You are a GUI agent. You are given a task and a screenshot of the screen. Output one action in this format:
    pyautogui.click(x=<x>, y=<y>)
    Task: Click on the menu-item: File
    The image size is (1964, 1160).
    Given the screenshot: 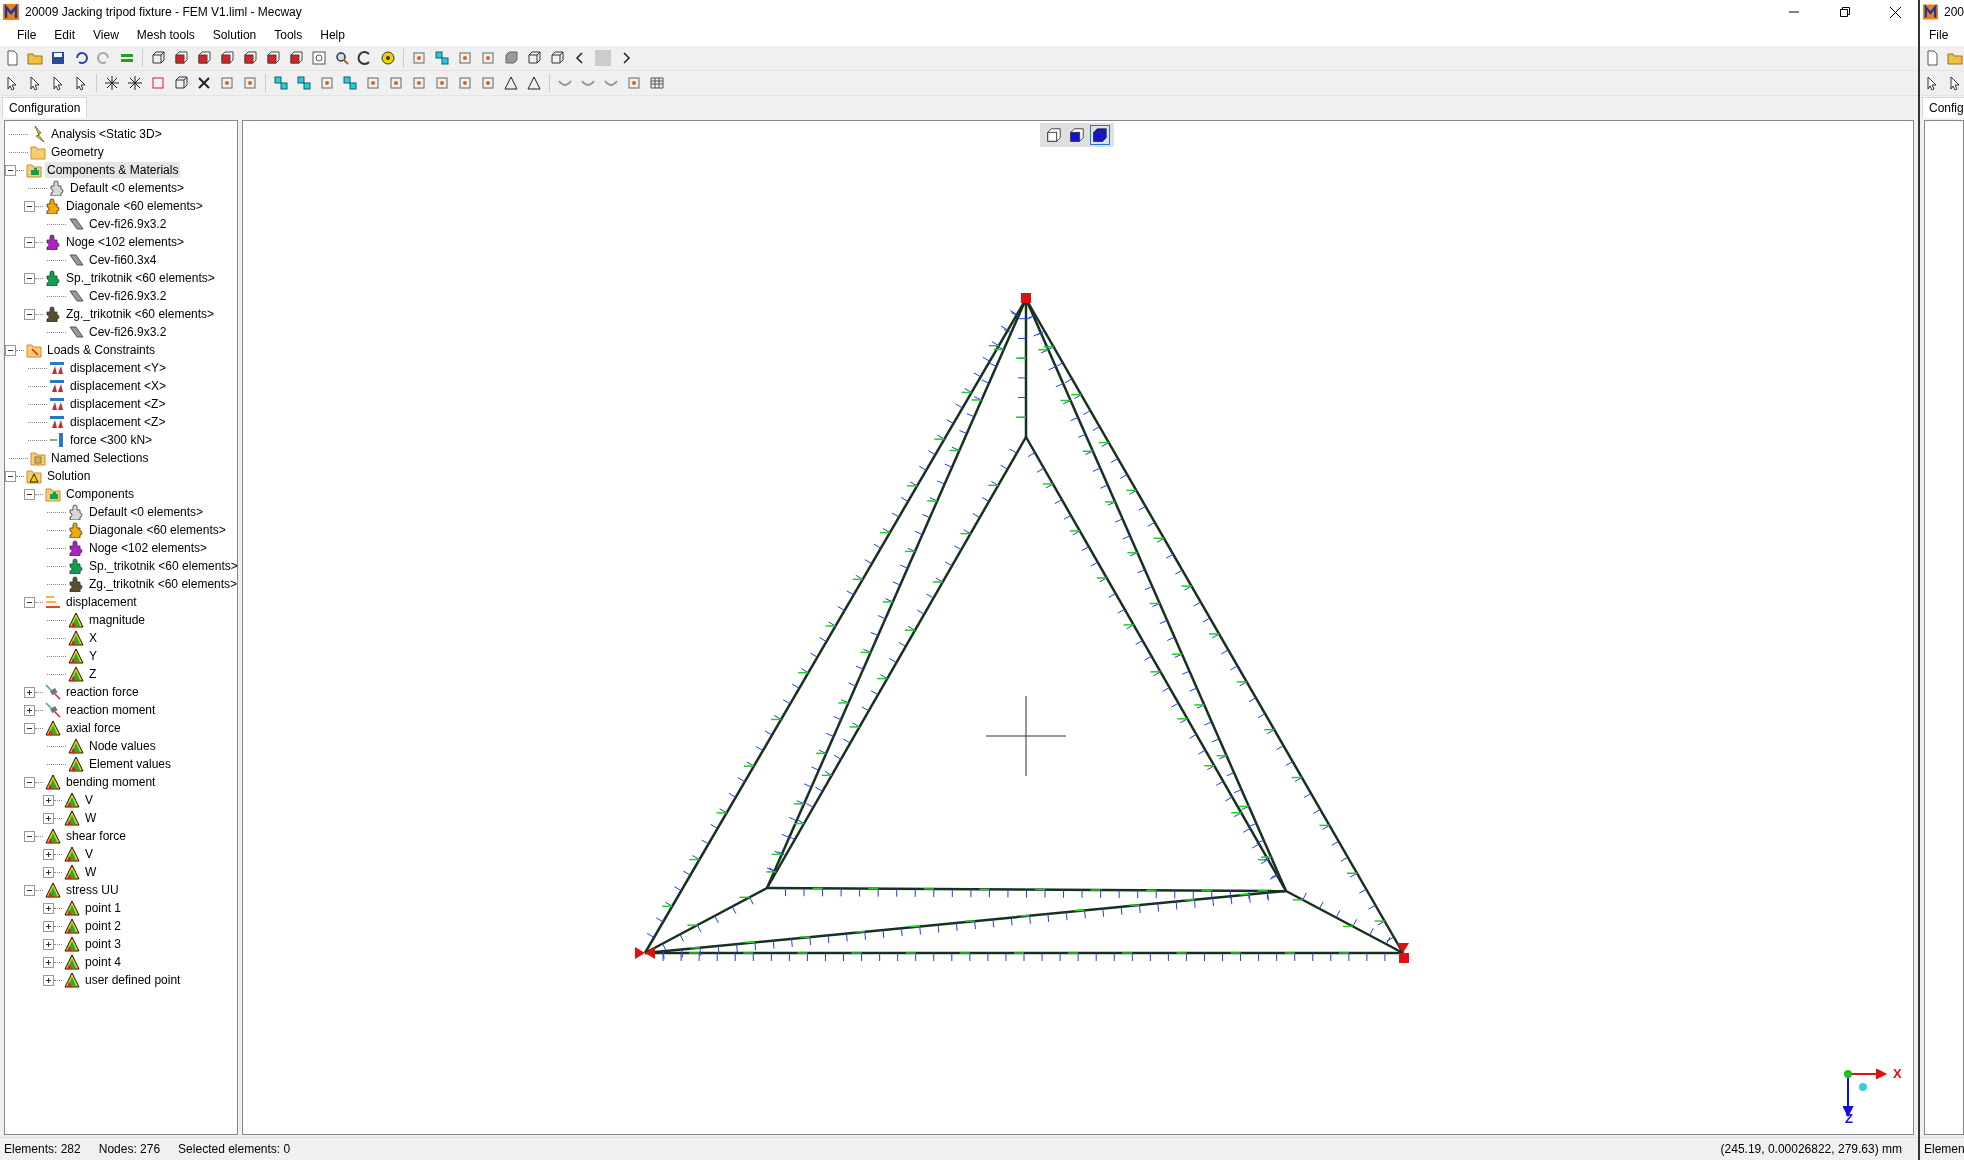 What is the action you would take?
    pyautogui.click(x=27, y=35)
    